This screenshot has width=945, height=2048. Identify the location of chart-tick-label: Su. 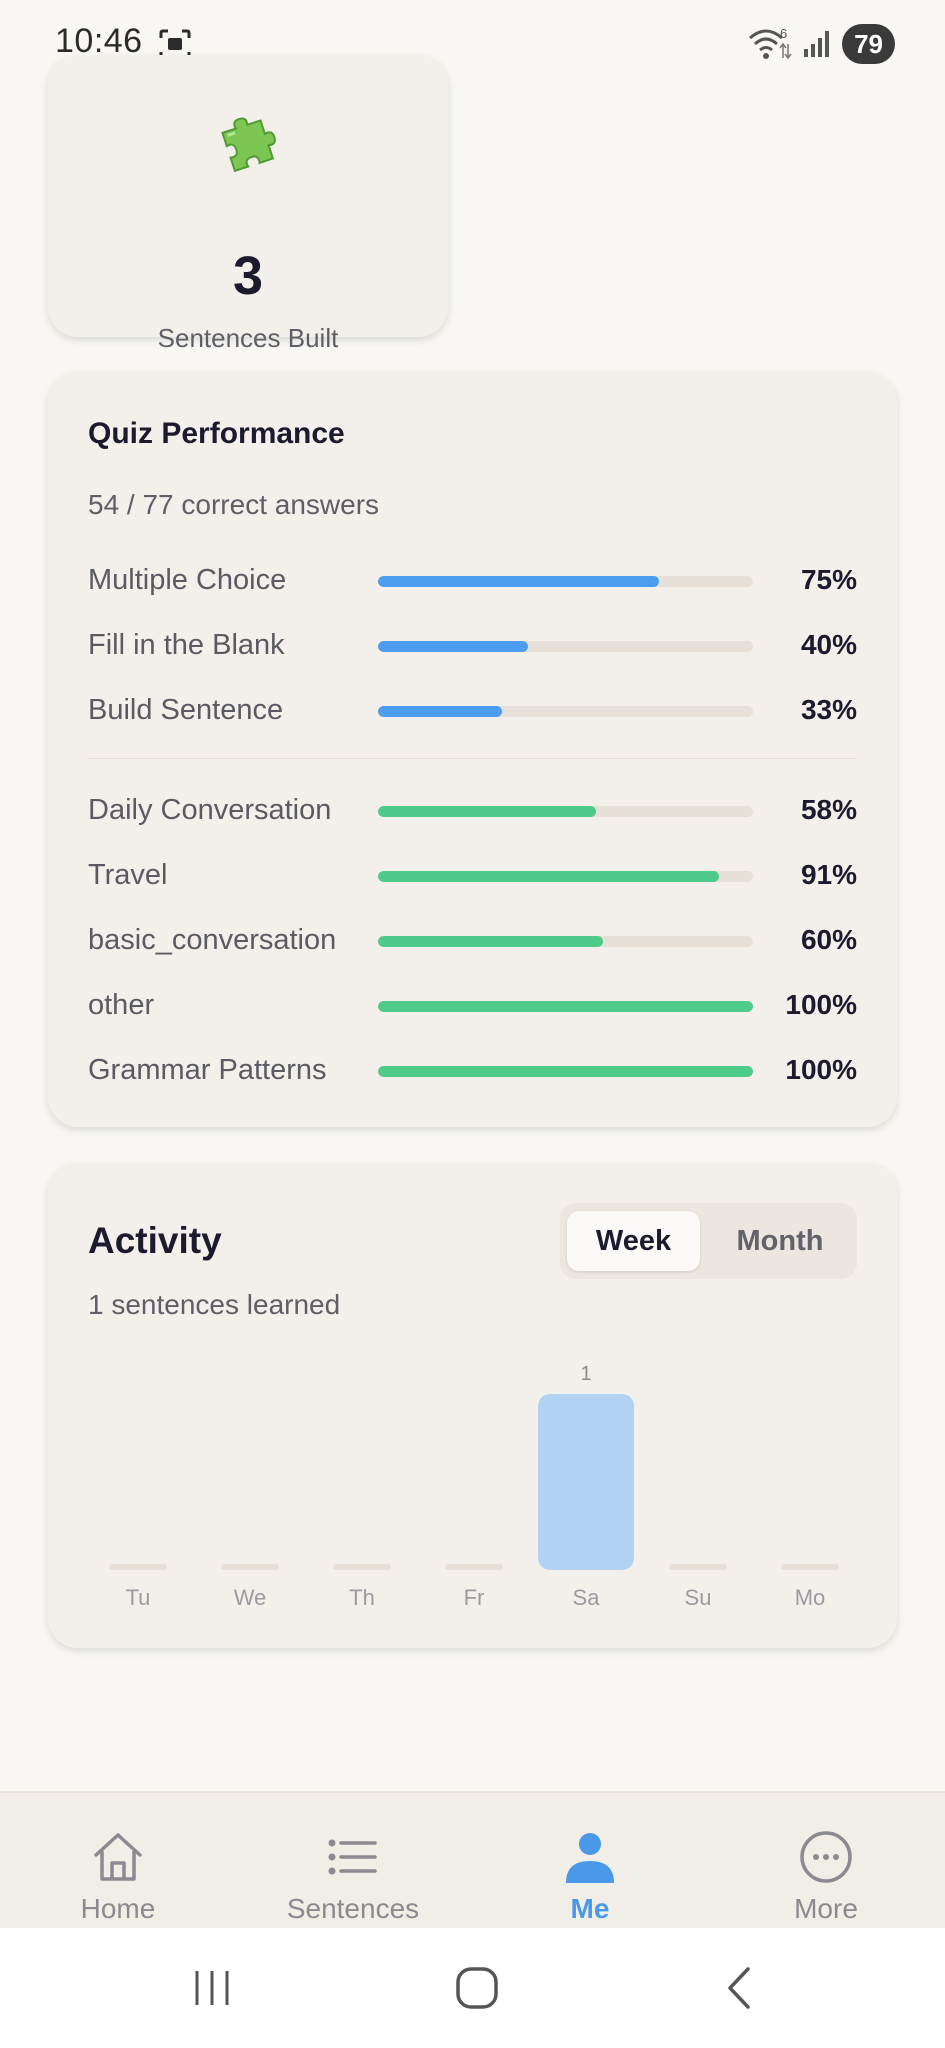
(698, 1597).